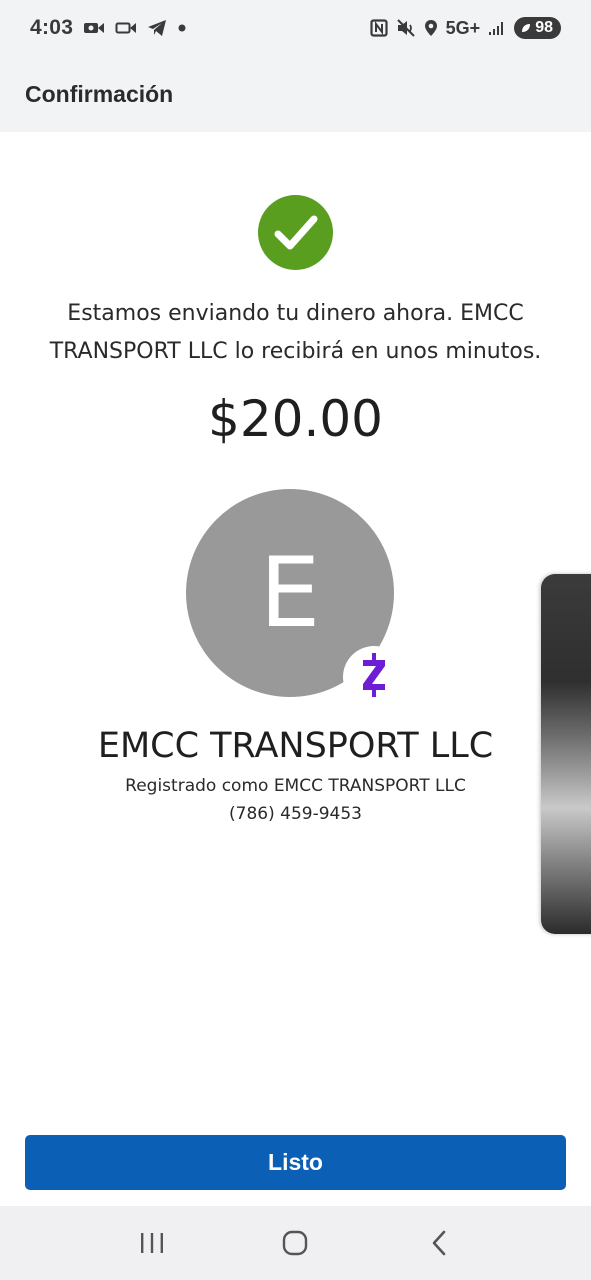  I want to click on system-nav-bar, so click(295, 1243).